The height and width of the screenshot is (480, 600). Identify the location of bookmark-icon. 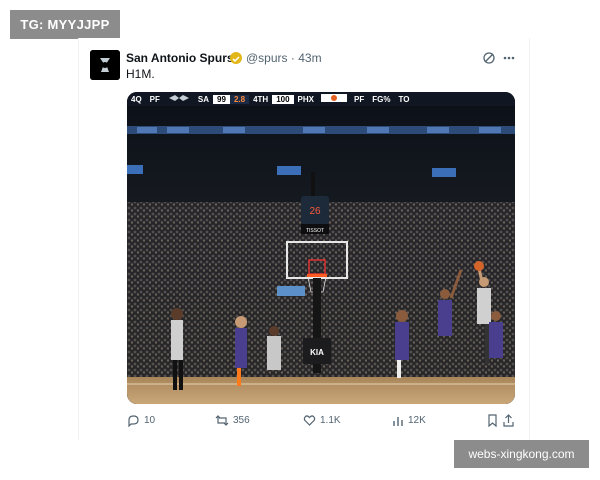
(492, 420).